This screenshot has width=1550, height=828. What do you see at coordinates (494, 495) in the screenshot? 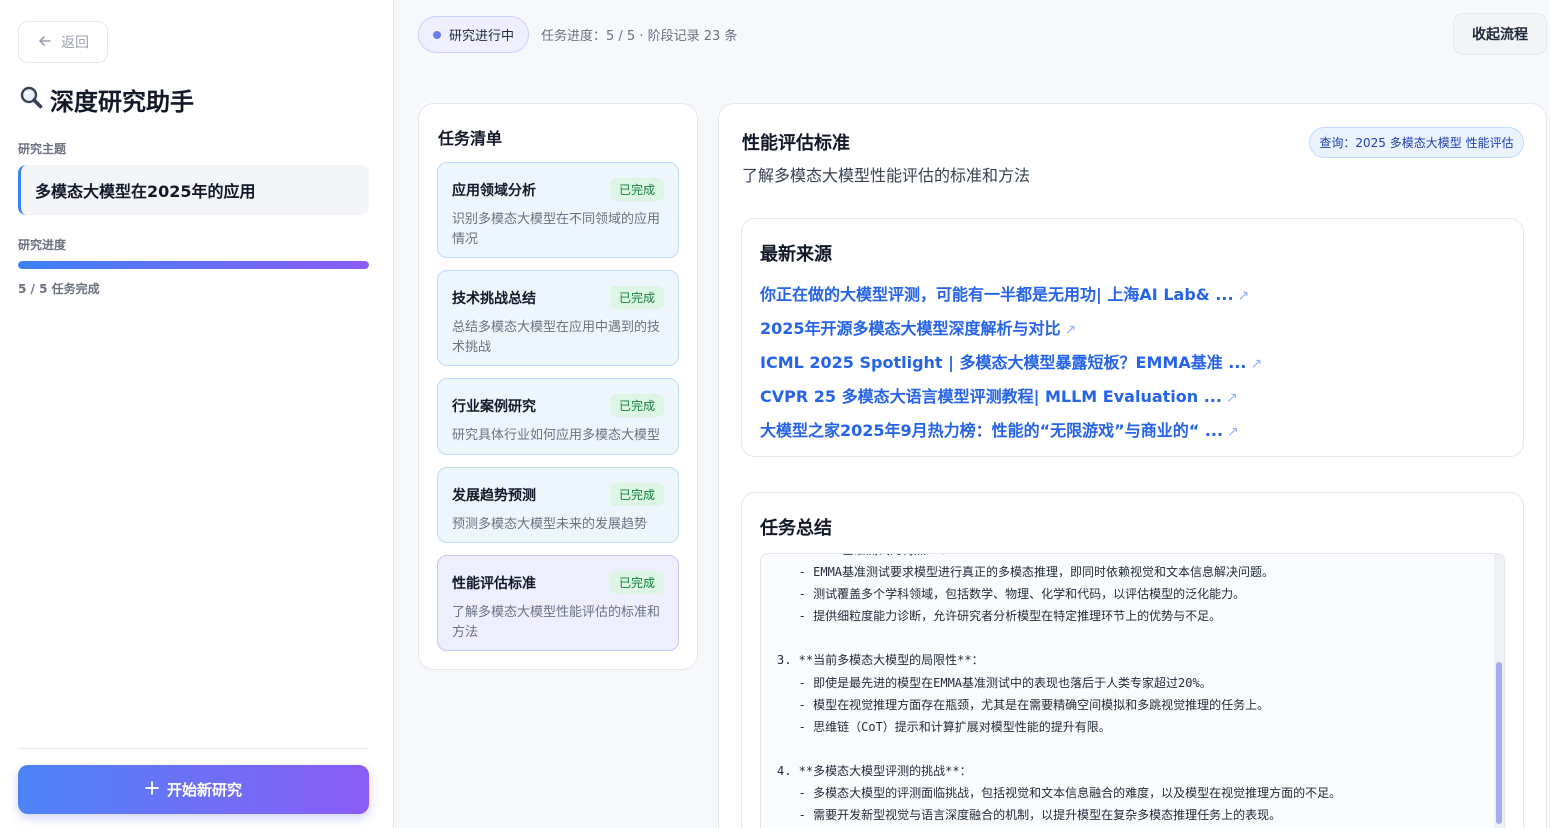
I see `task-name: 发展趋势预测` at bounding box center [494, 495].